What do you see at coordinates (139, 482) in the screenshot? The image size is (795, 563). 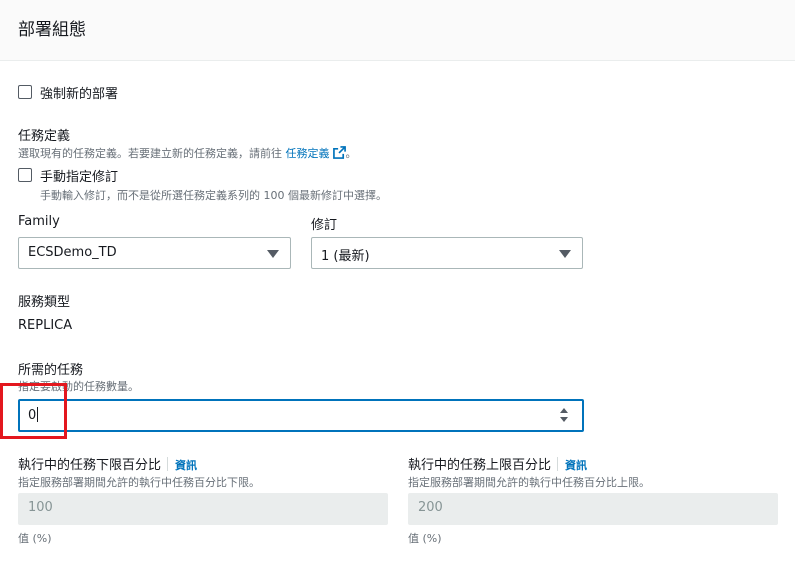 I see `min-healthy-description: 指定服務部署期間允許的執行中任務百分比下限。` at bounding box center [139, 482].